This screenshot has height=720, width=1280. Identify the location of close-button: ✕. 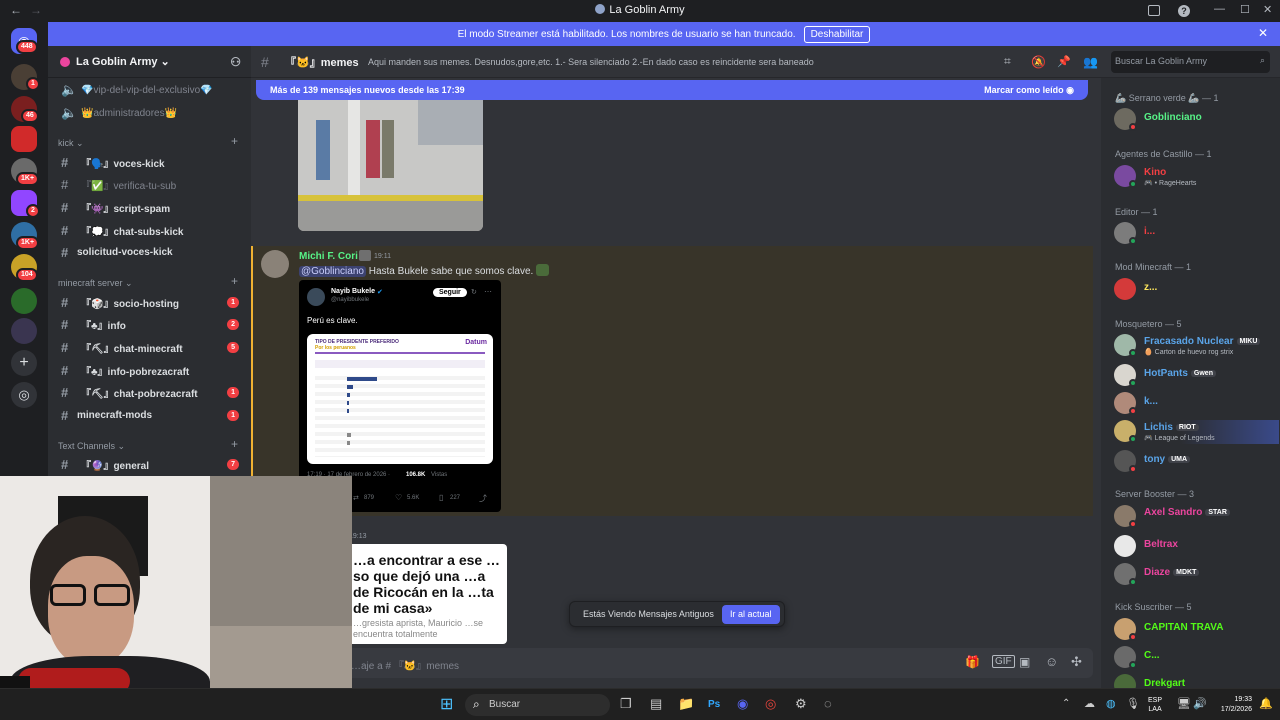
(1267, 9).